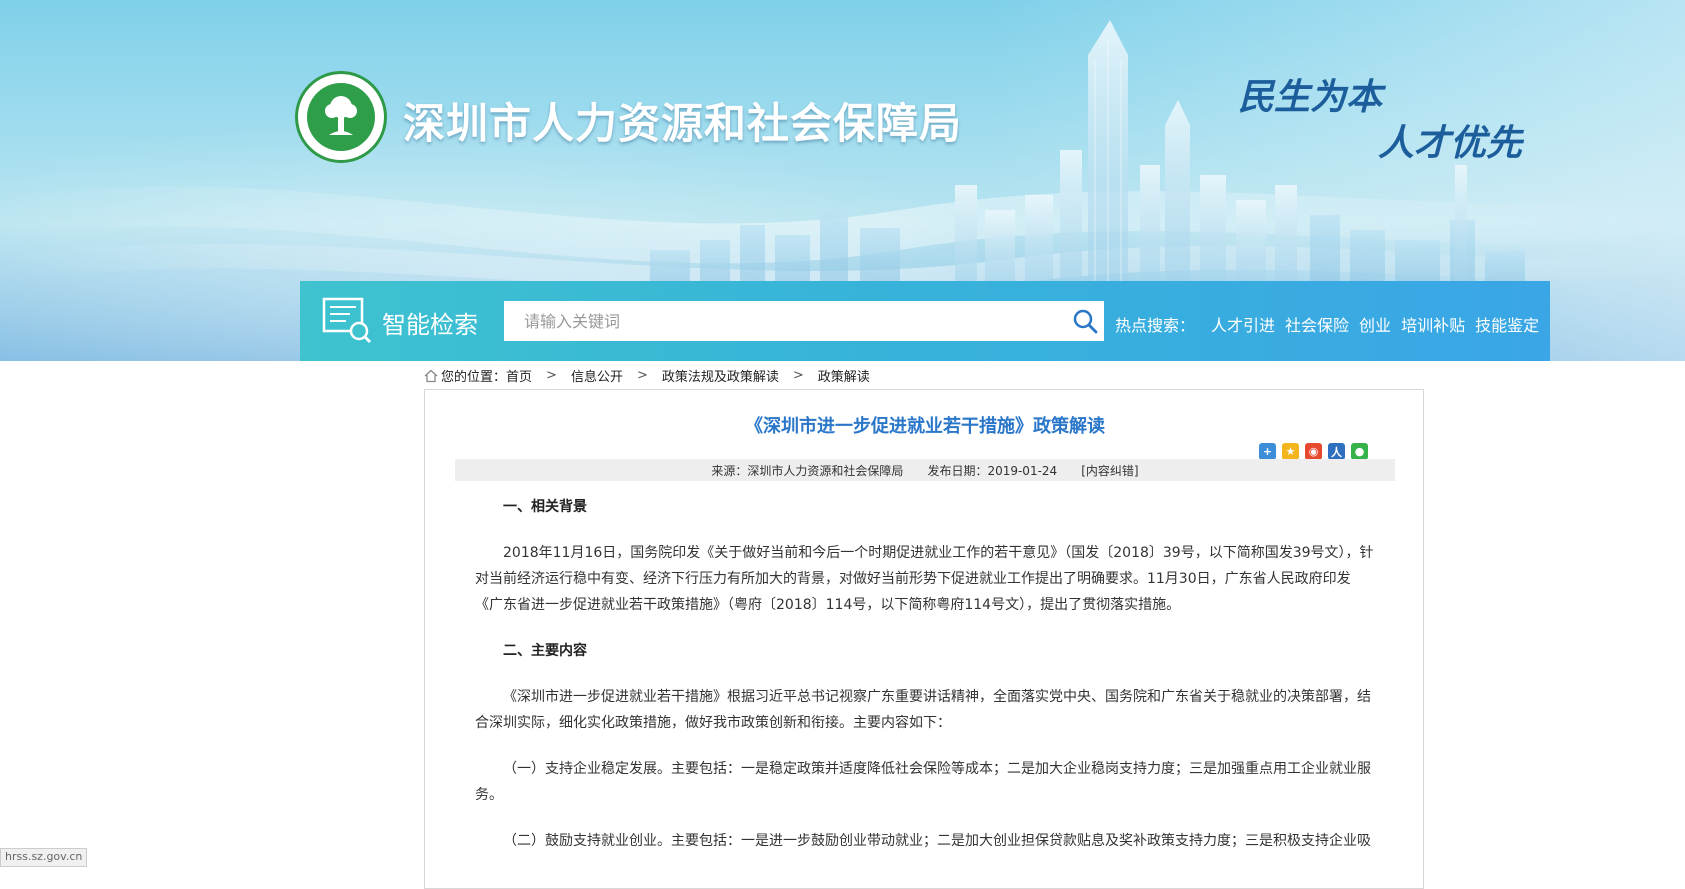 The height and width of the screenshot is (889, 1685). I want to click on slogan-line1: 民生为本, so click(1310, 97).